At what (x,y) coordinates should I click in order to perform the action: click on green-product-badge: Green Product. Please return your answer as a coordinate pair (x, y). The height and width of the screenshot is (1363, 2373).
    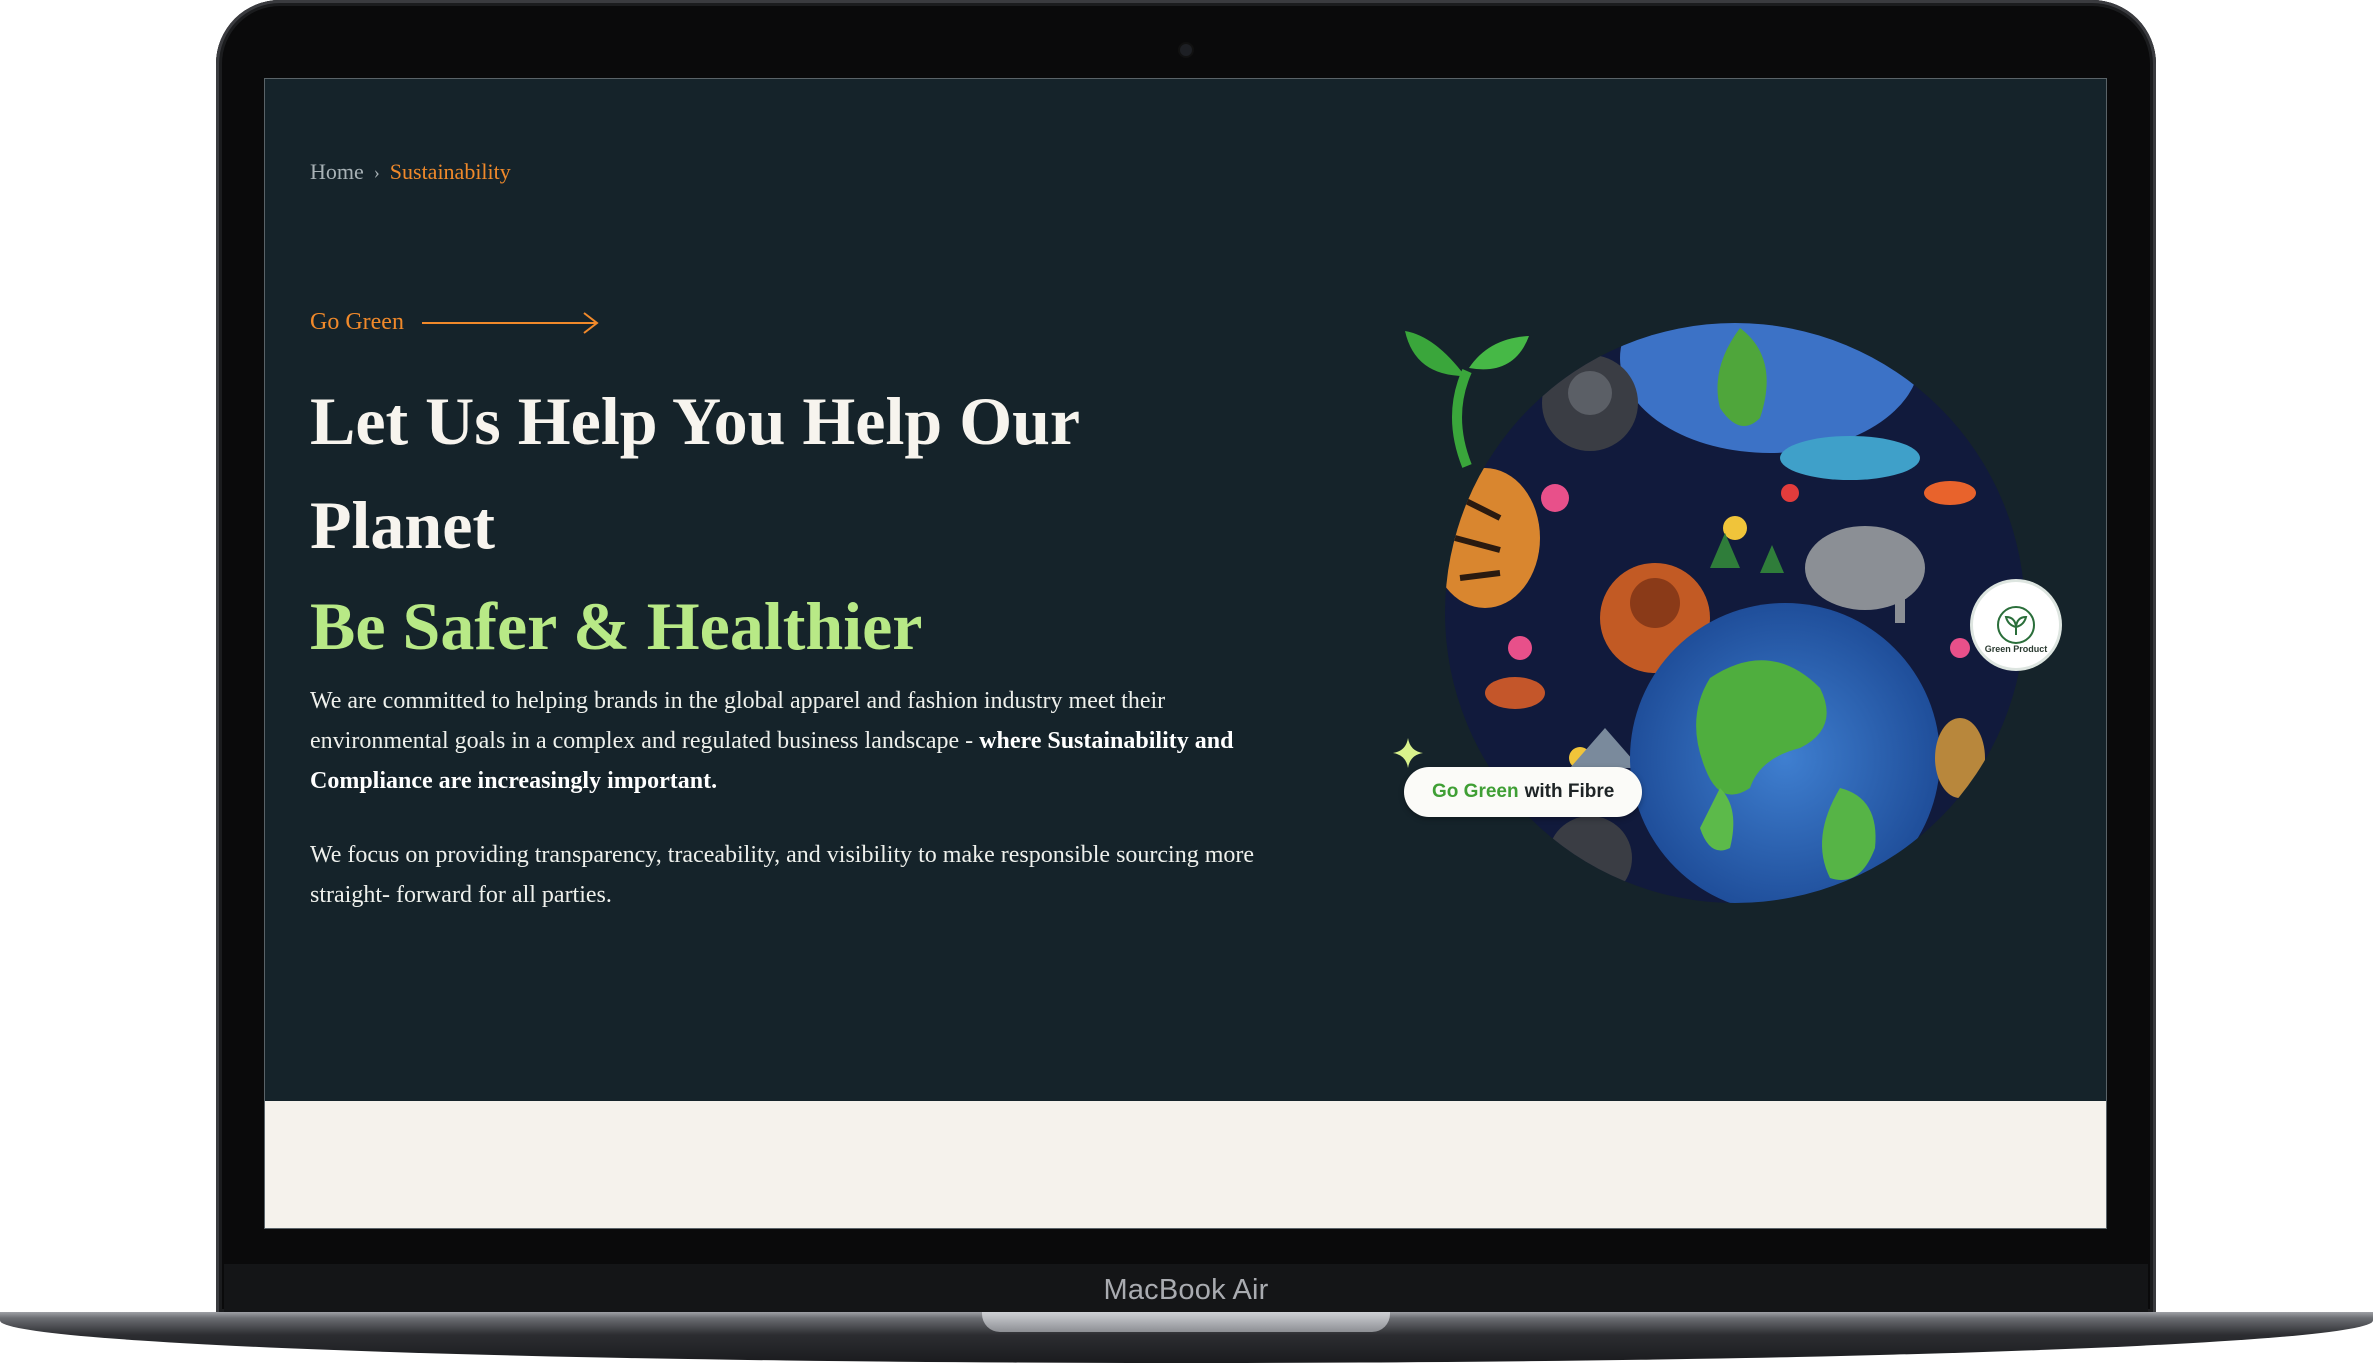
    Looking at the image, I should click on (2016, 625).